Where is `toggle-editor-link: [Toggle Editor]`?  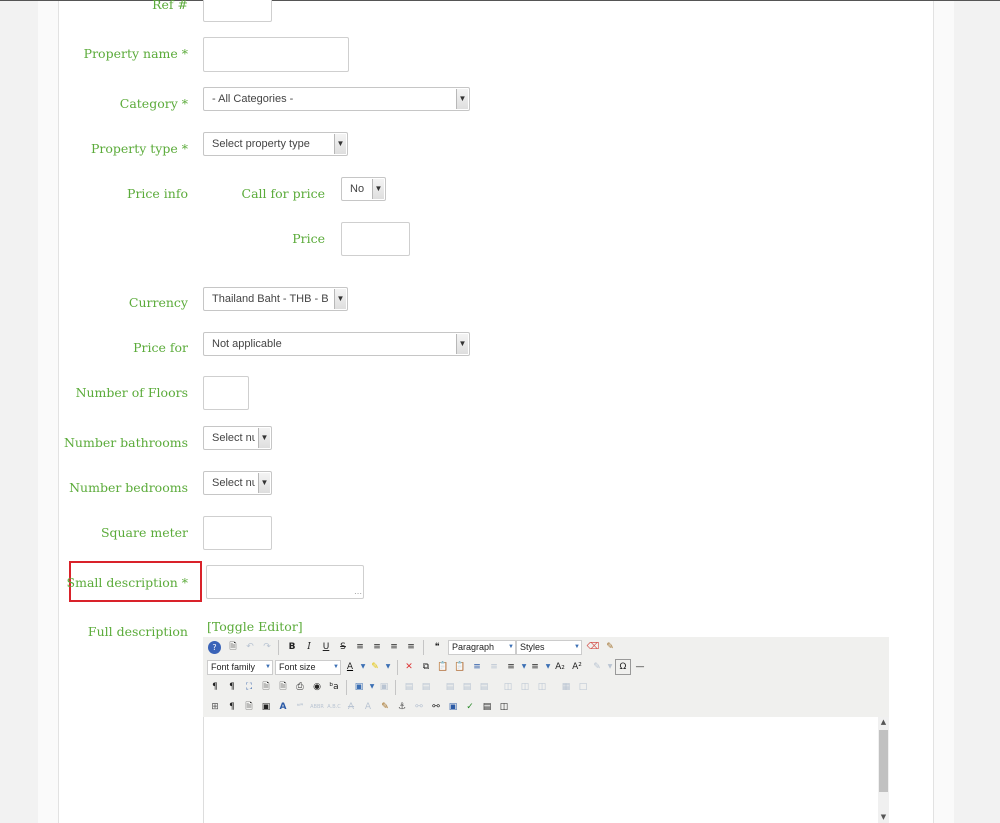 toggle-editor-link: [Toggle Editor] is located at coordinates (255, 626).